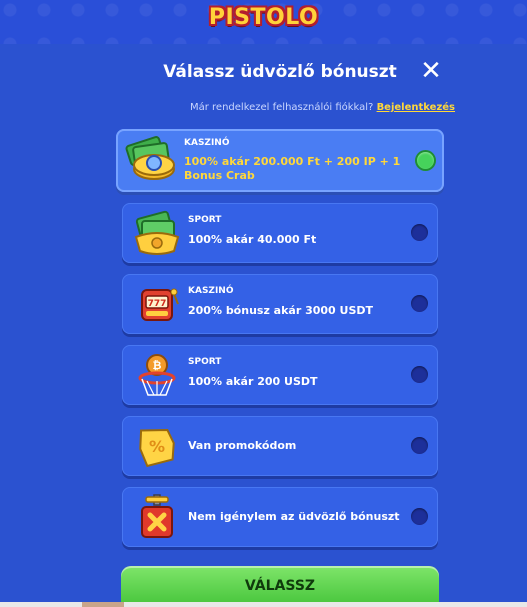 This screenshot has height=607, width=527. I want to click on bonus-option-no-bonus: Nem igénylem az üdvözlő bónuszt, so click(280, 517).